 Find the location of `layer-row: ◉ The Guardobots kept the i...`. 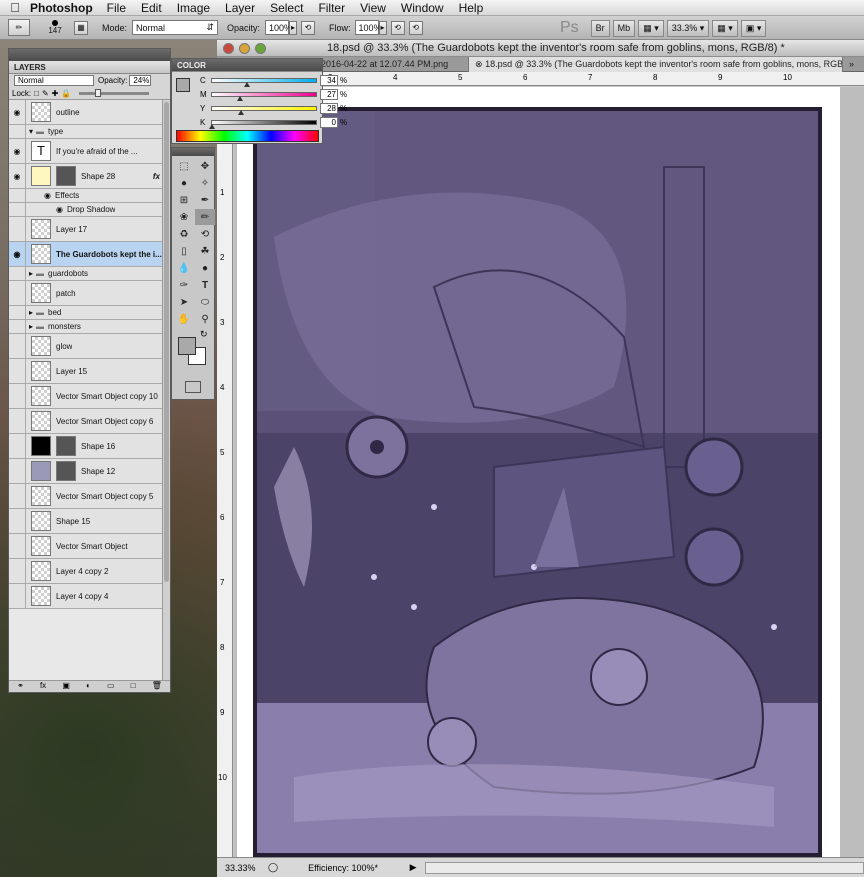

layer-row: ◉ The Guardobots kept the i... is located at coordinates (86, 254).